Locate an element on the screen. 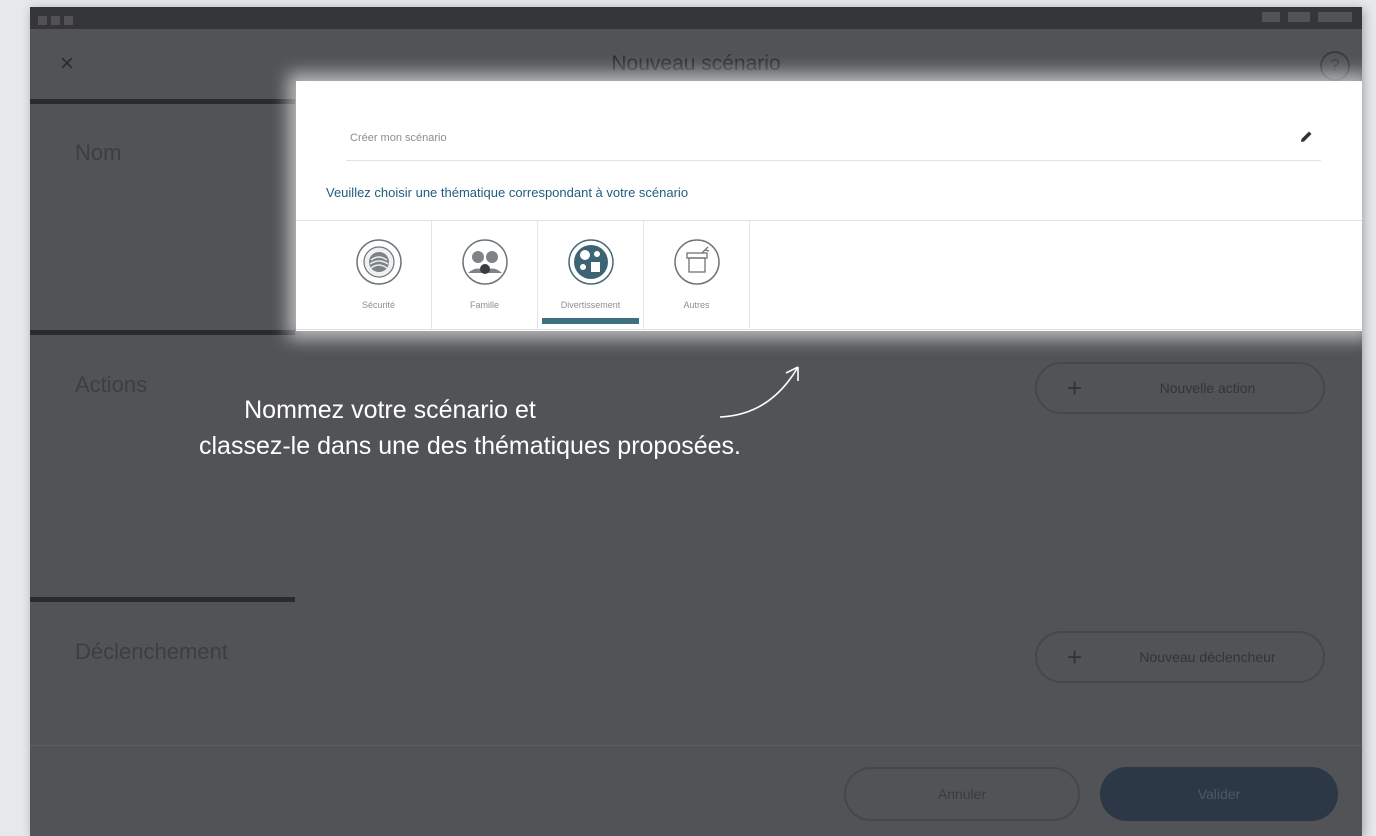 The image size is (1376, 836). new-trigger-label: Nouveau déclencheur is located at coordinates (1207, 657).